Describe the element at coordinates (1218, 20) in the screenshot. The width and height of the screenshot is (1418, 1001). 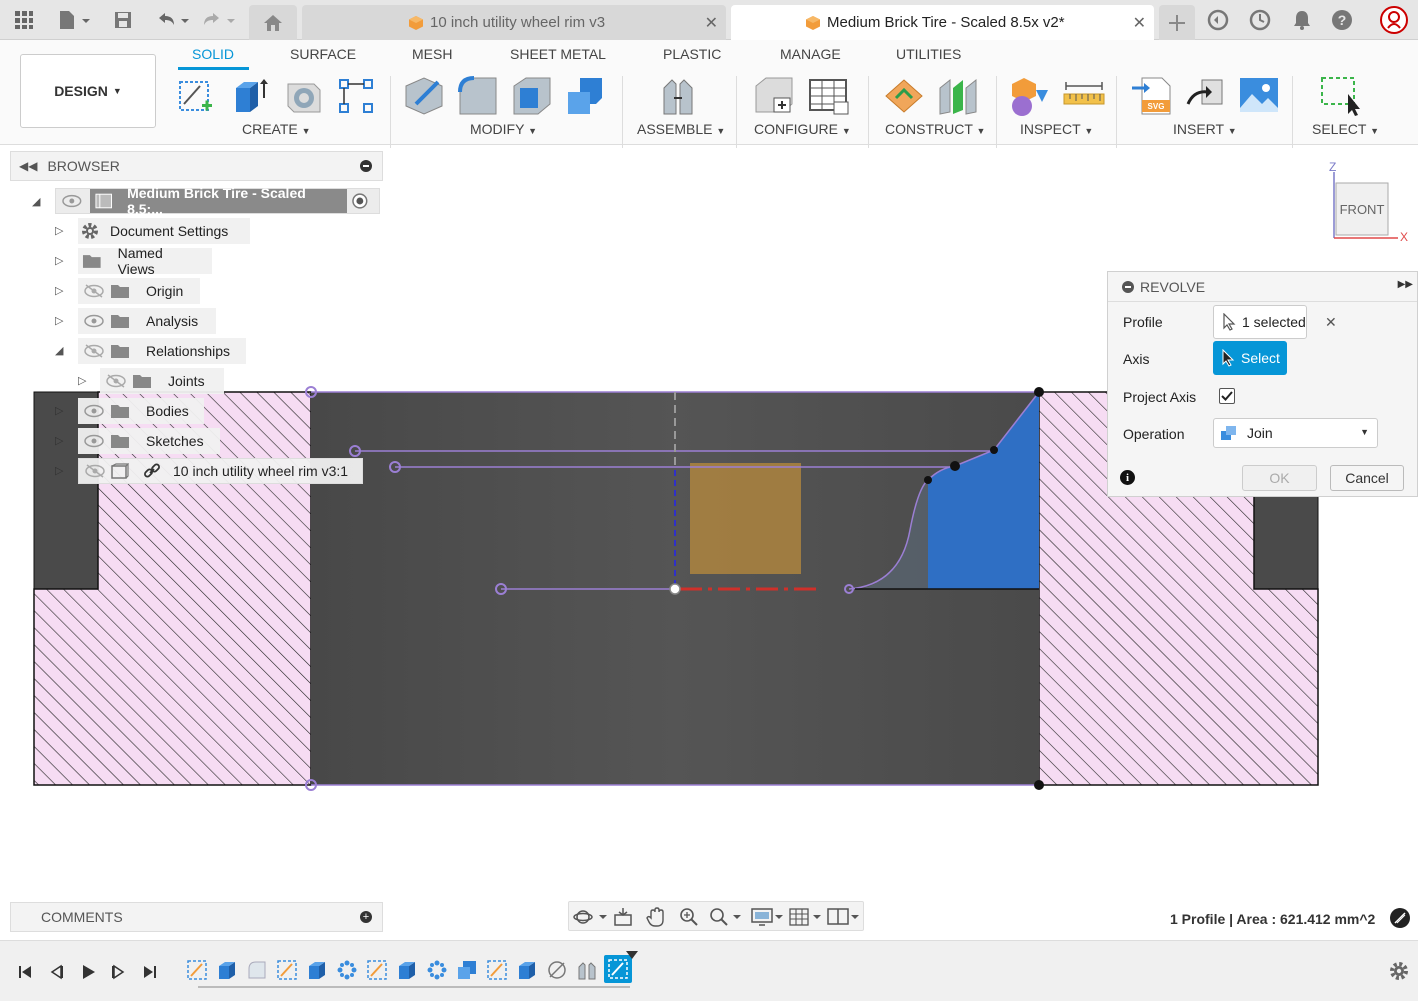
I see `extensions-icon` at that location.